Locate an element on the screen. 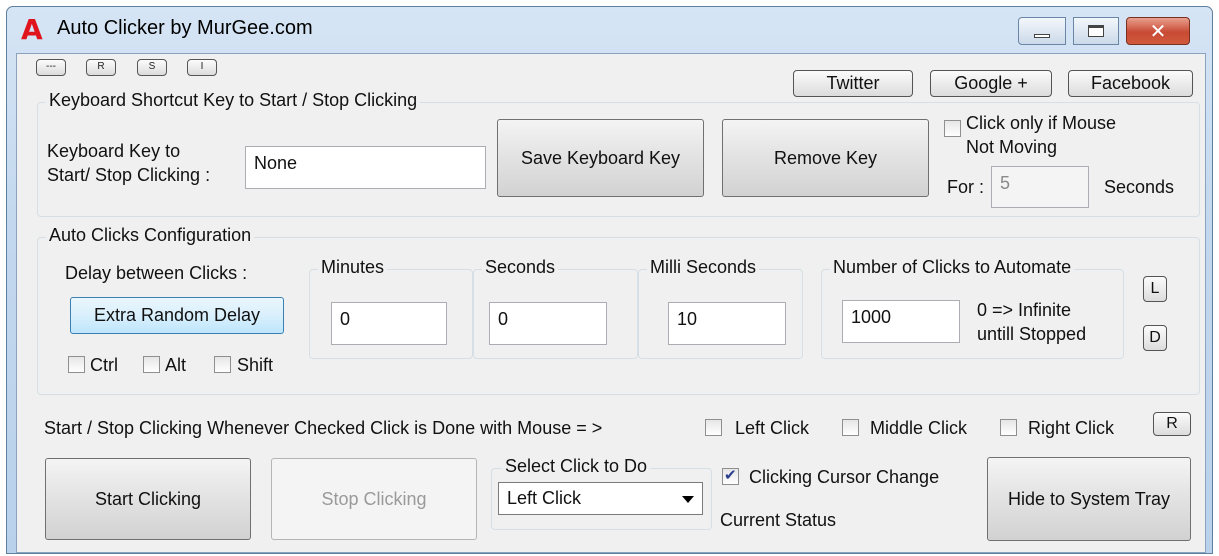 This screenshot has height=556, width=1219. auto-clicks-config-title: Auto Clicks Configuration is located at coordinates (150, 235).